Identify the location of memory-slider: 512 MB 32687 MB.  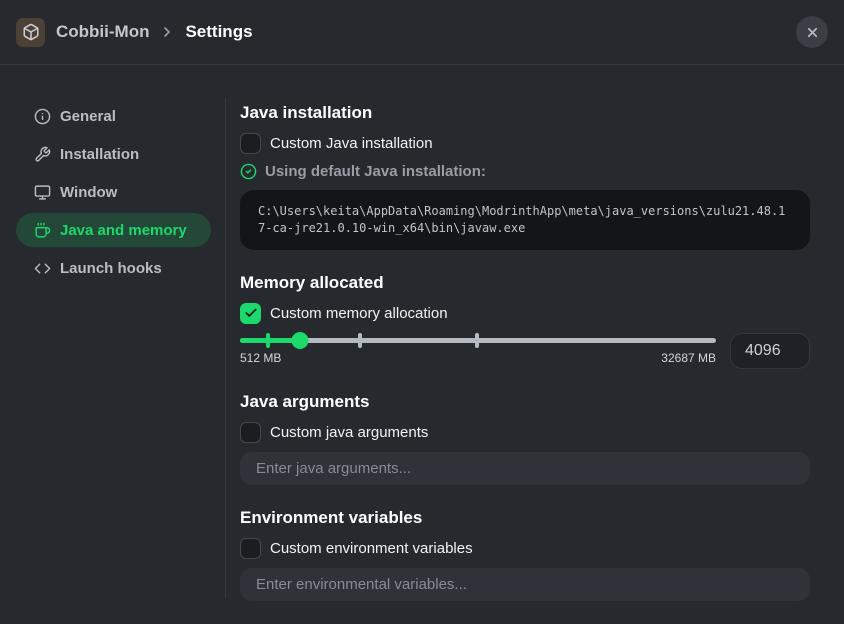
(478, 348).